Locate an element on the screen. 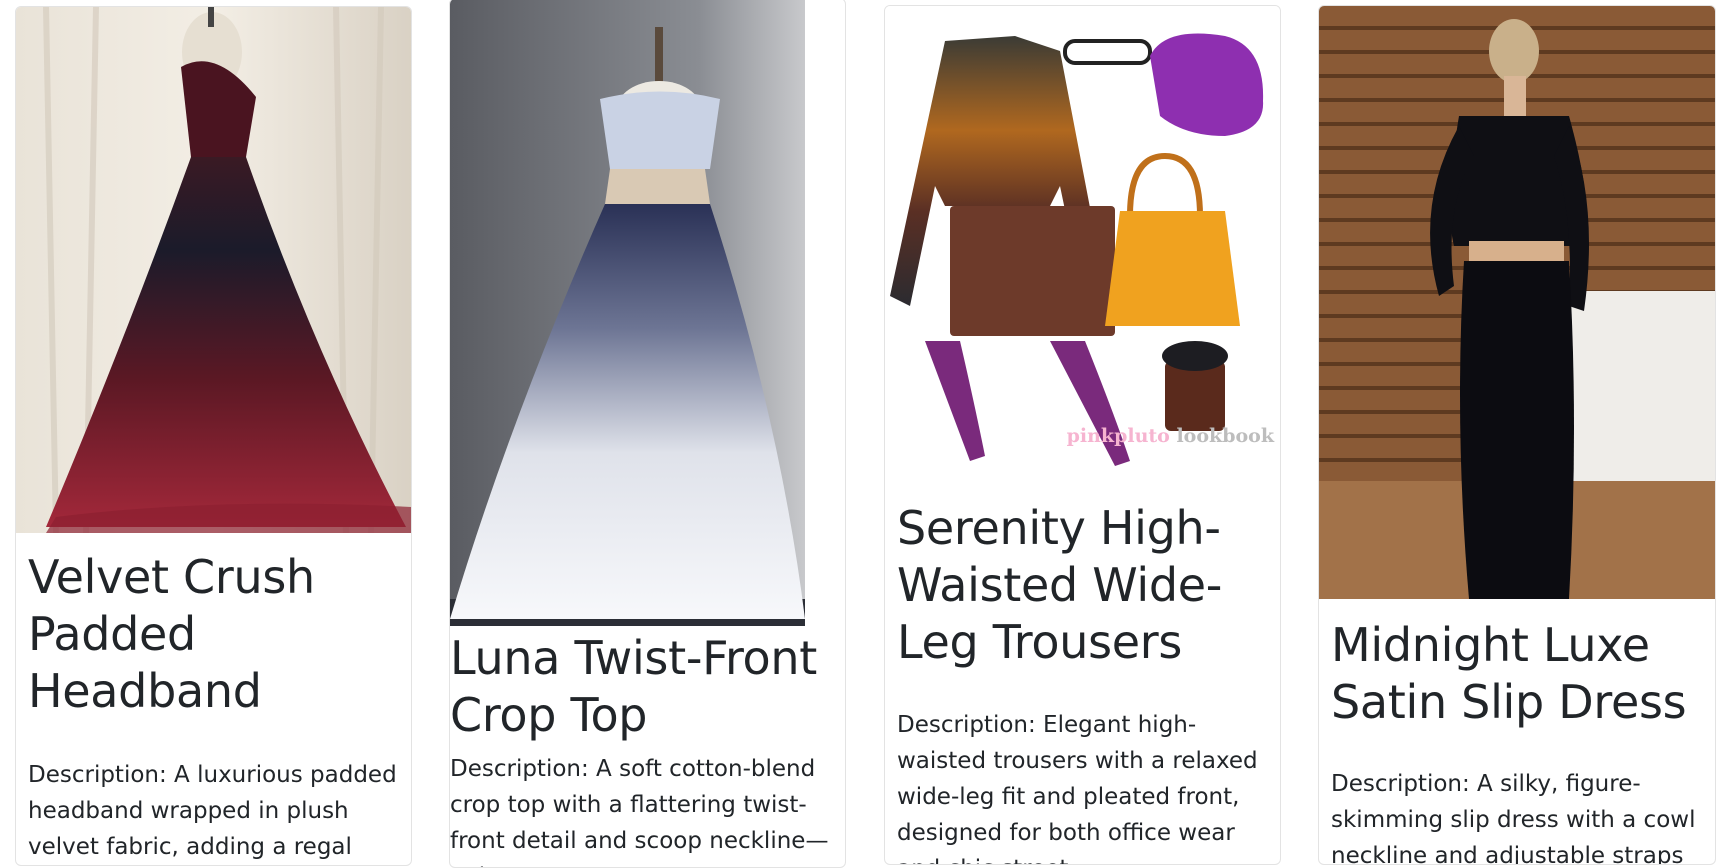 This screenshot has height=868, width=1727. product-image: pinkpluto lookbook is located at coordinates (1082, 248).